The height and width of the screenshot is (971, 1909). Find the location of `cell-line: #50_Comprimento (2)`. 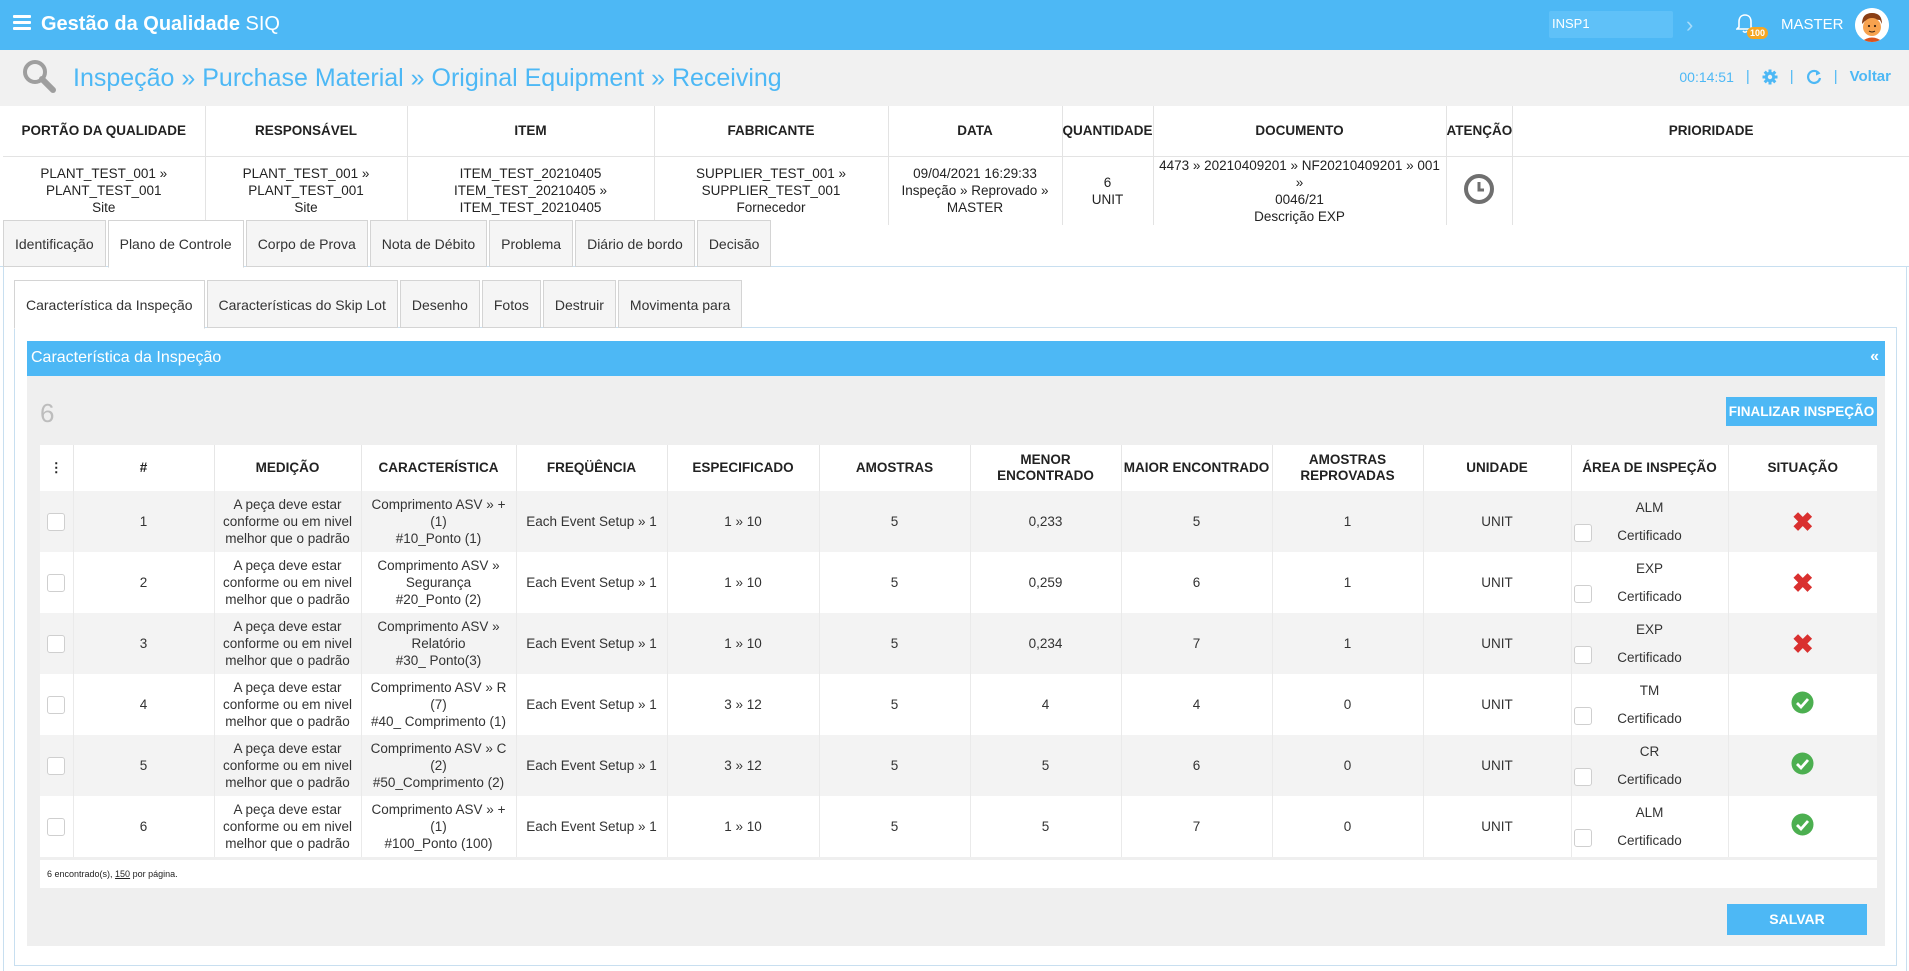

cell-line: #50_Comprimento (2) is located at coordinates (438, 782).